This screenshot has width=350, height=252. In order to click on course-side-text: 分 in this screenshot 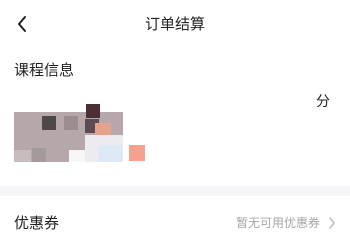, I will do `click(323, 102)`.